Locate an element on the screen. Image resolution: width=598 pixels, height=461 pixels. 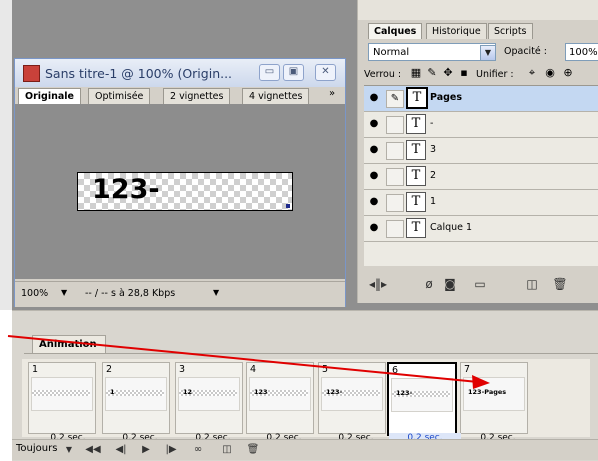
annotation-arrow is located at coordinates (248, 362).